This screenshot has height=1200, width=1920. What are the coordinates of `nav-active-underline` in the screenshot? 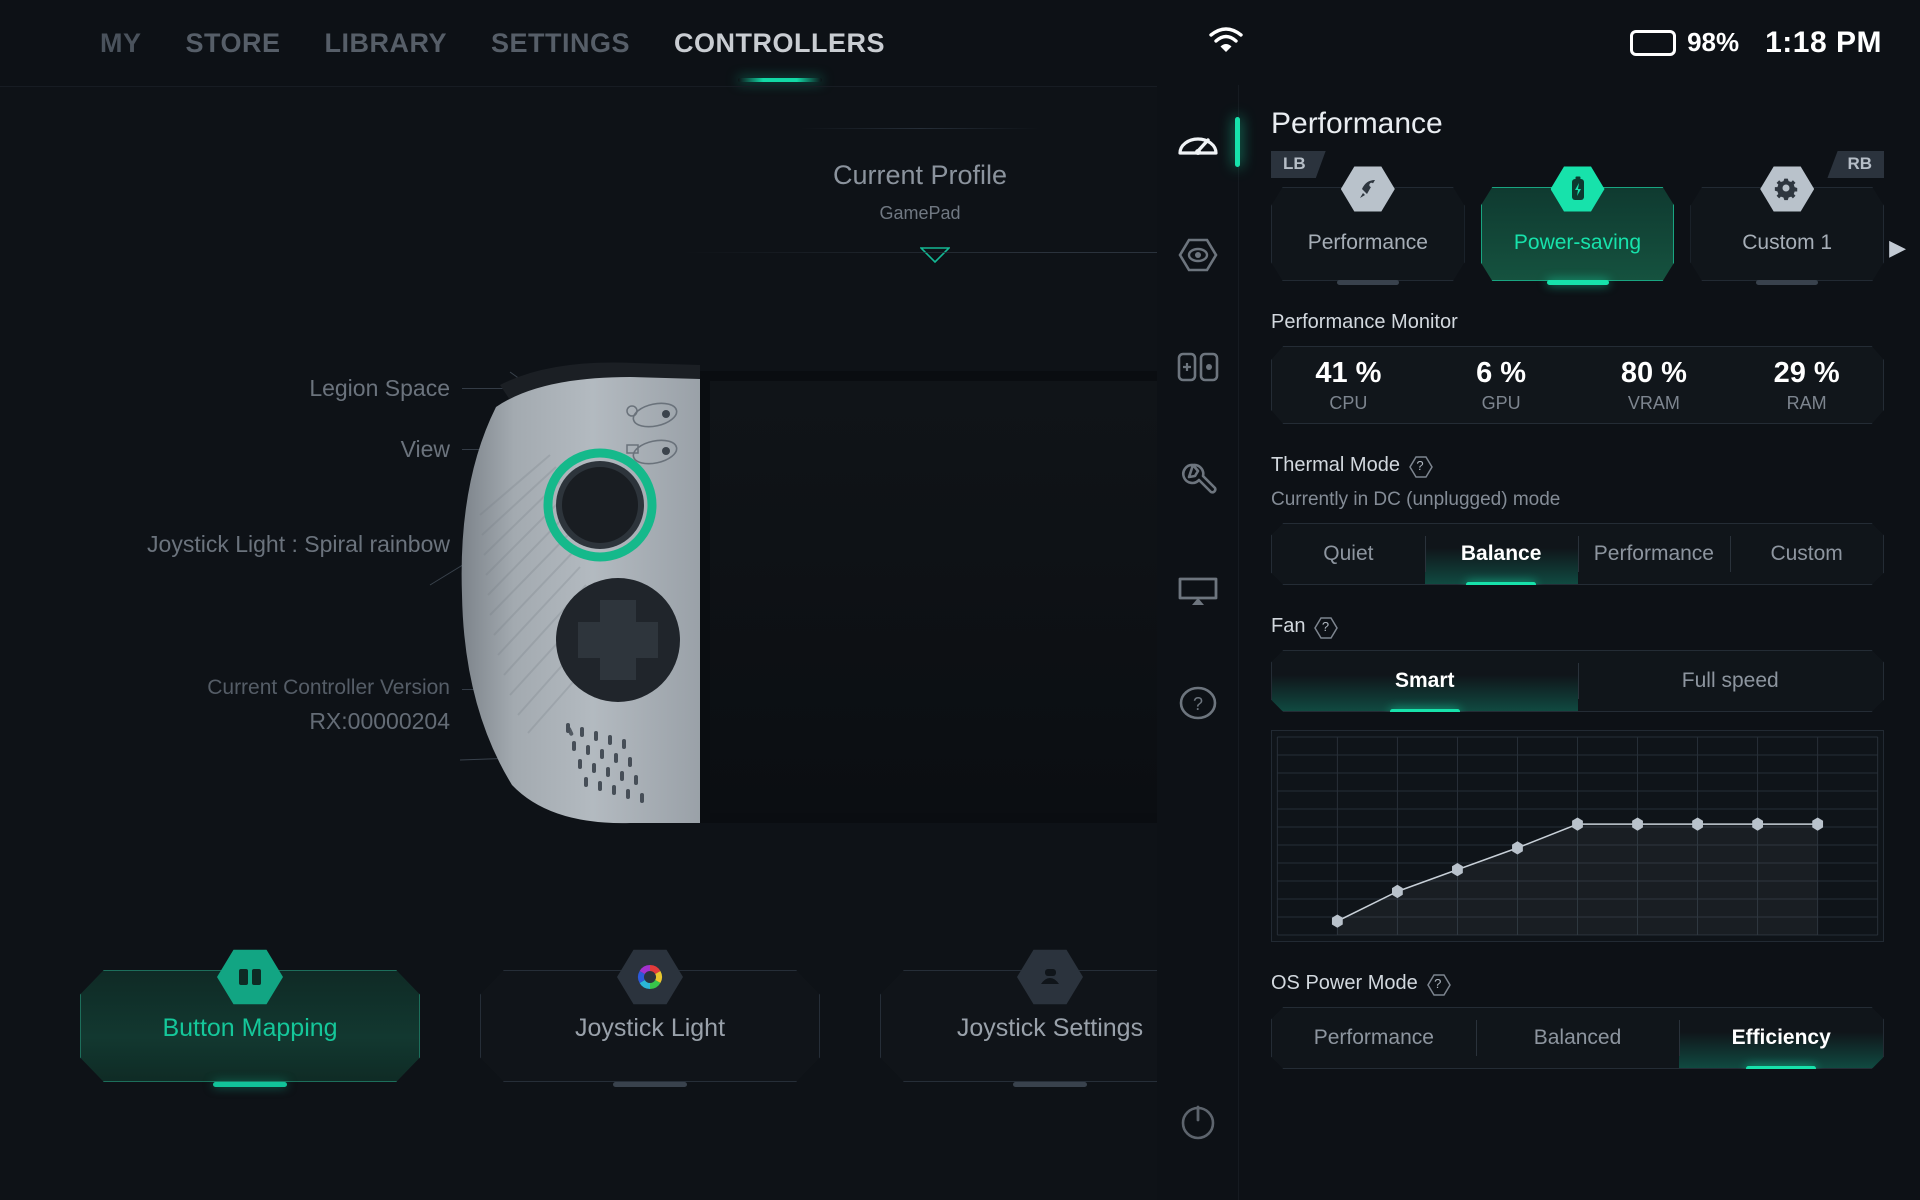 It's located at (779, 79).